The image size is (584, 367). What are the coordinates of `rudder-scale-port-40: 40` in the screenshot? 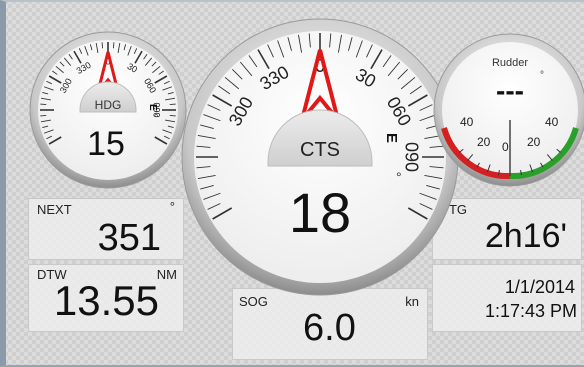 It's located at (467, 122).